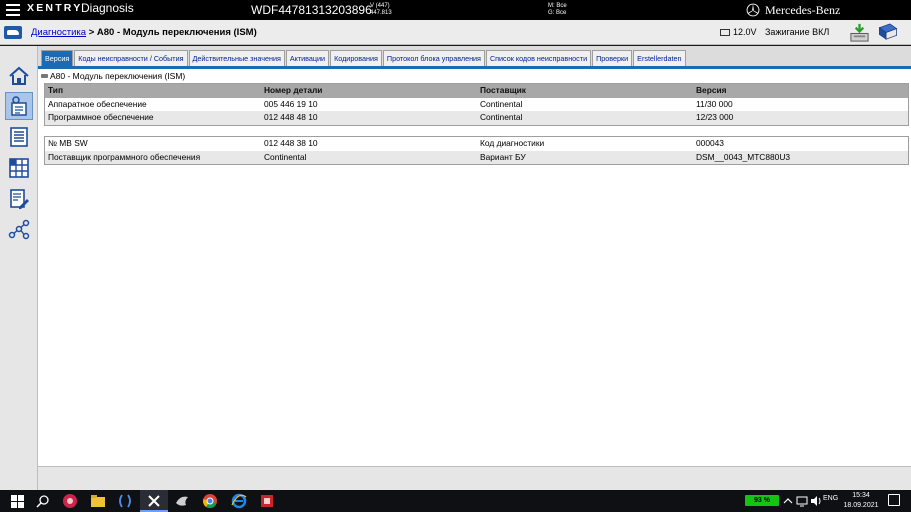 This screenshot has height=512, width=911. Describe the element at coordinates (476, 91) in the screenshot. I see `table-header-row: Тип Номер детали Поставщик Версия` at that location.